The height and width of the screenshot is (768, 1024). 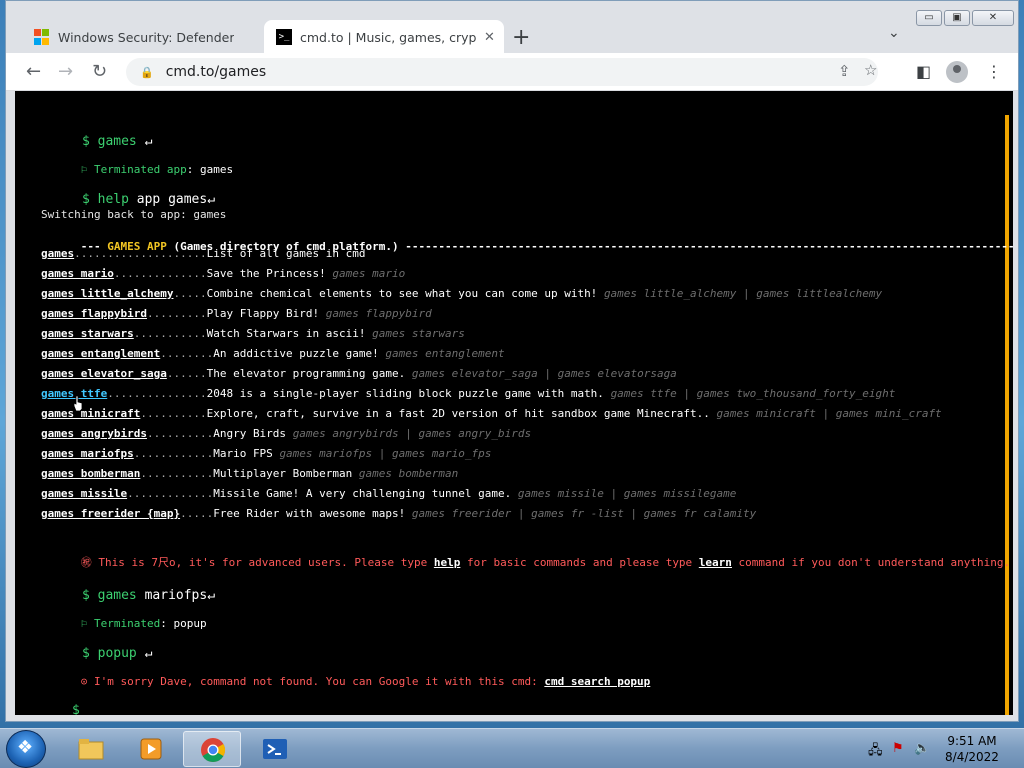 I want to click on game-command-link: games minicraft, so click(x=90, y=413).